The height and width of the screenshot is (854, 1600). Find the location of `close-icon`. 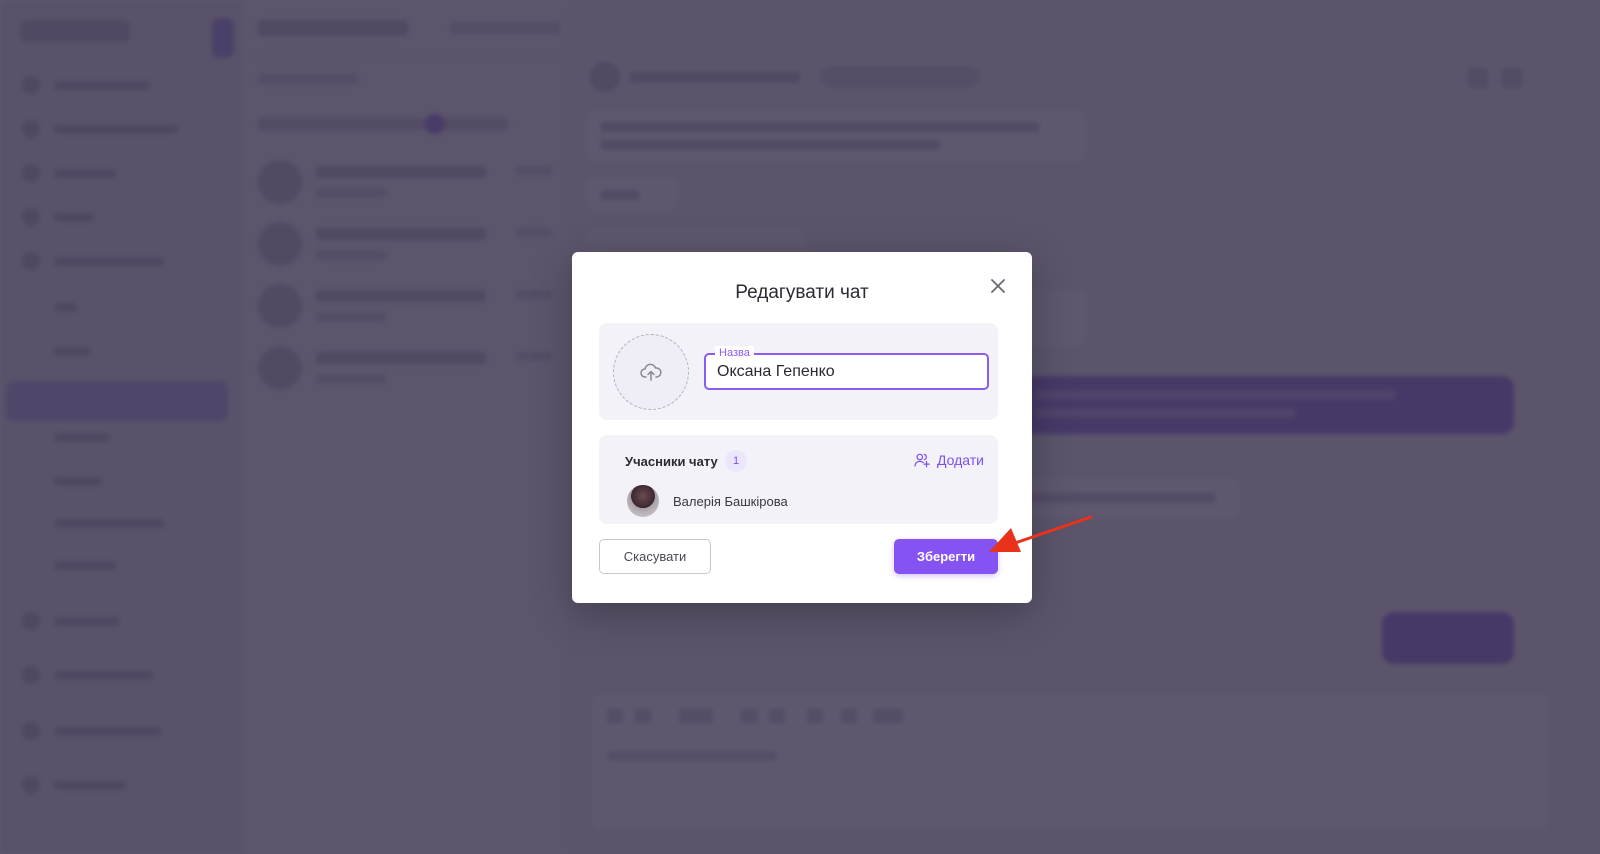

close-icon is located at coordinates (998, 286).